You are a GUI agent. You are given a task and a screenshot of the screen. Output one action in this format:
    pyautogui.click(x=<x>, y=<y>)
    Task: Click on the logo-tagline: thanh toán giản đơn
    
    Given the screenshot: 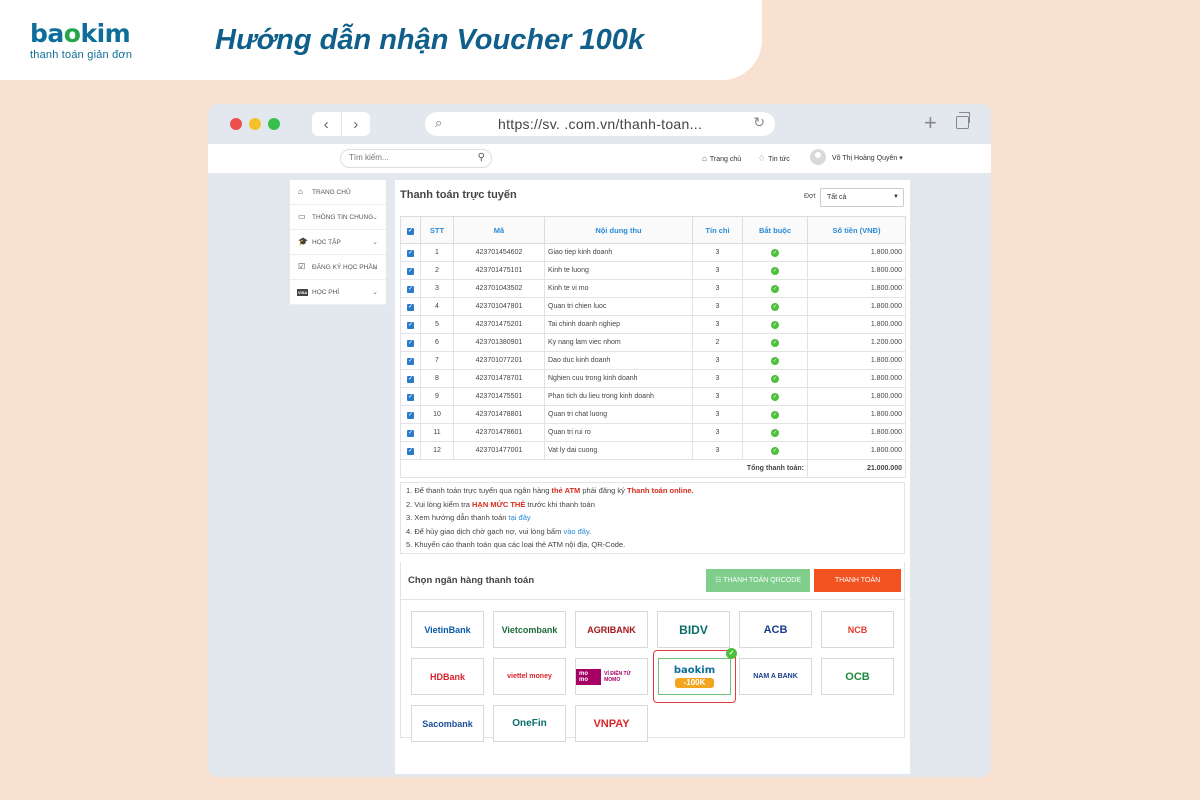 What is the action you would take?
    pyautogui.click(x=81, y=55)
    